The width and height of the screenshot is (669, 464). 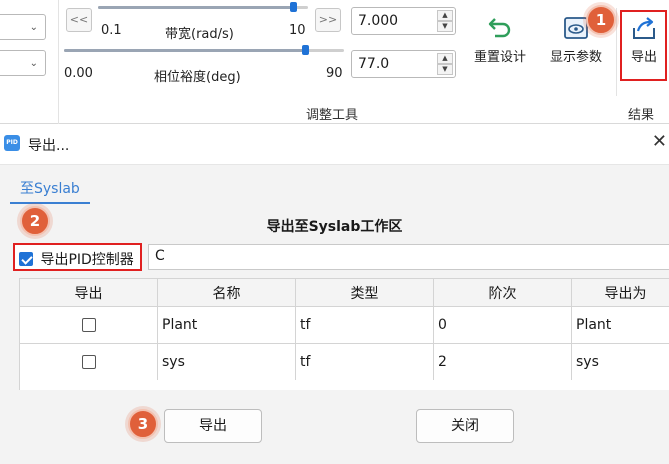 What do you see at coordinates (50, 191) in the screenshot?
I see `tab-to-syslab: 至Syslab` at bounding box center [50, 191].